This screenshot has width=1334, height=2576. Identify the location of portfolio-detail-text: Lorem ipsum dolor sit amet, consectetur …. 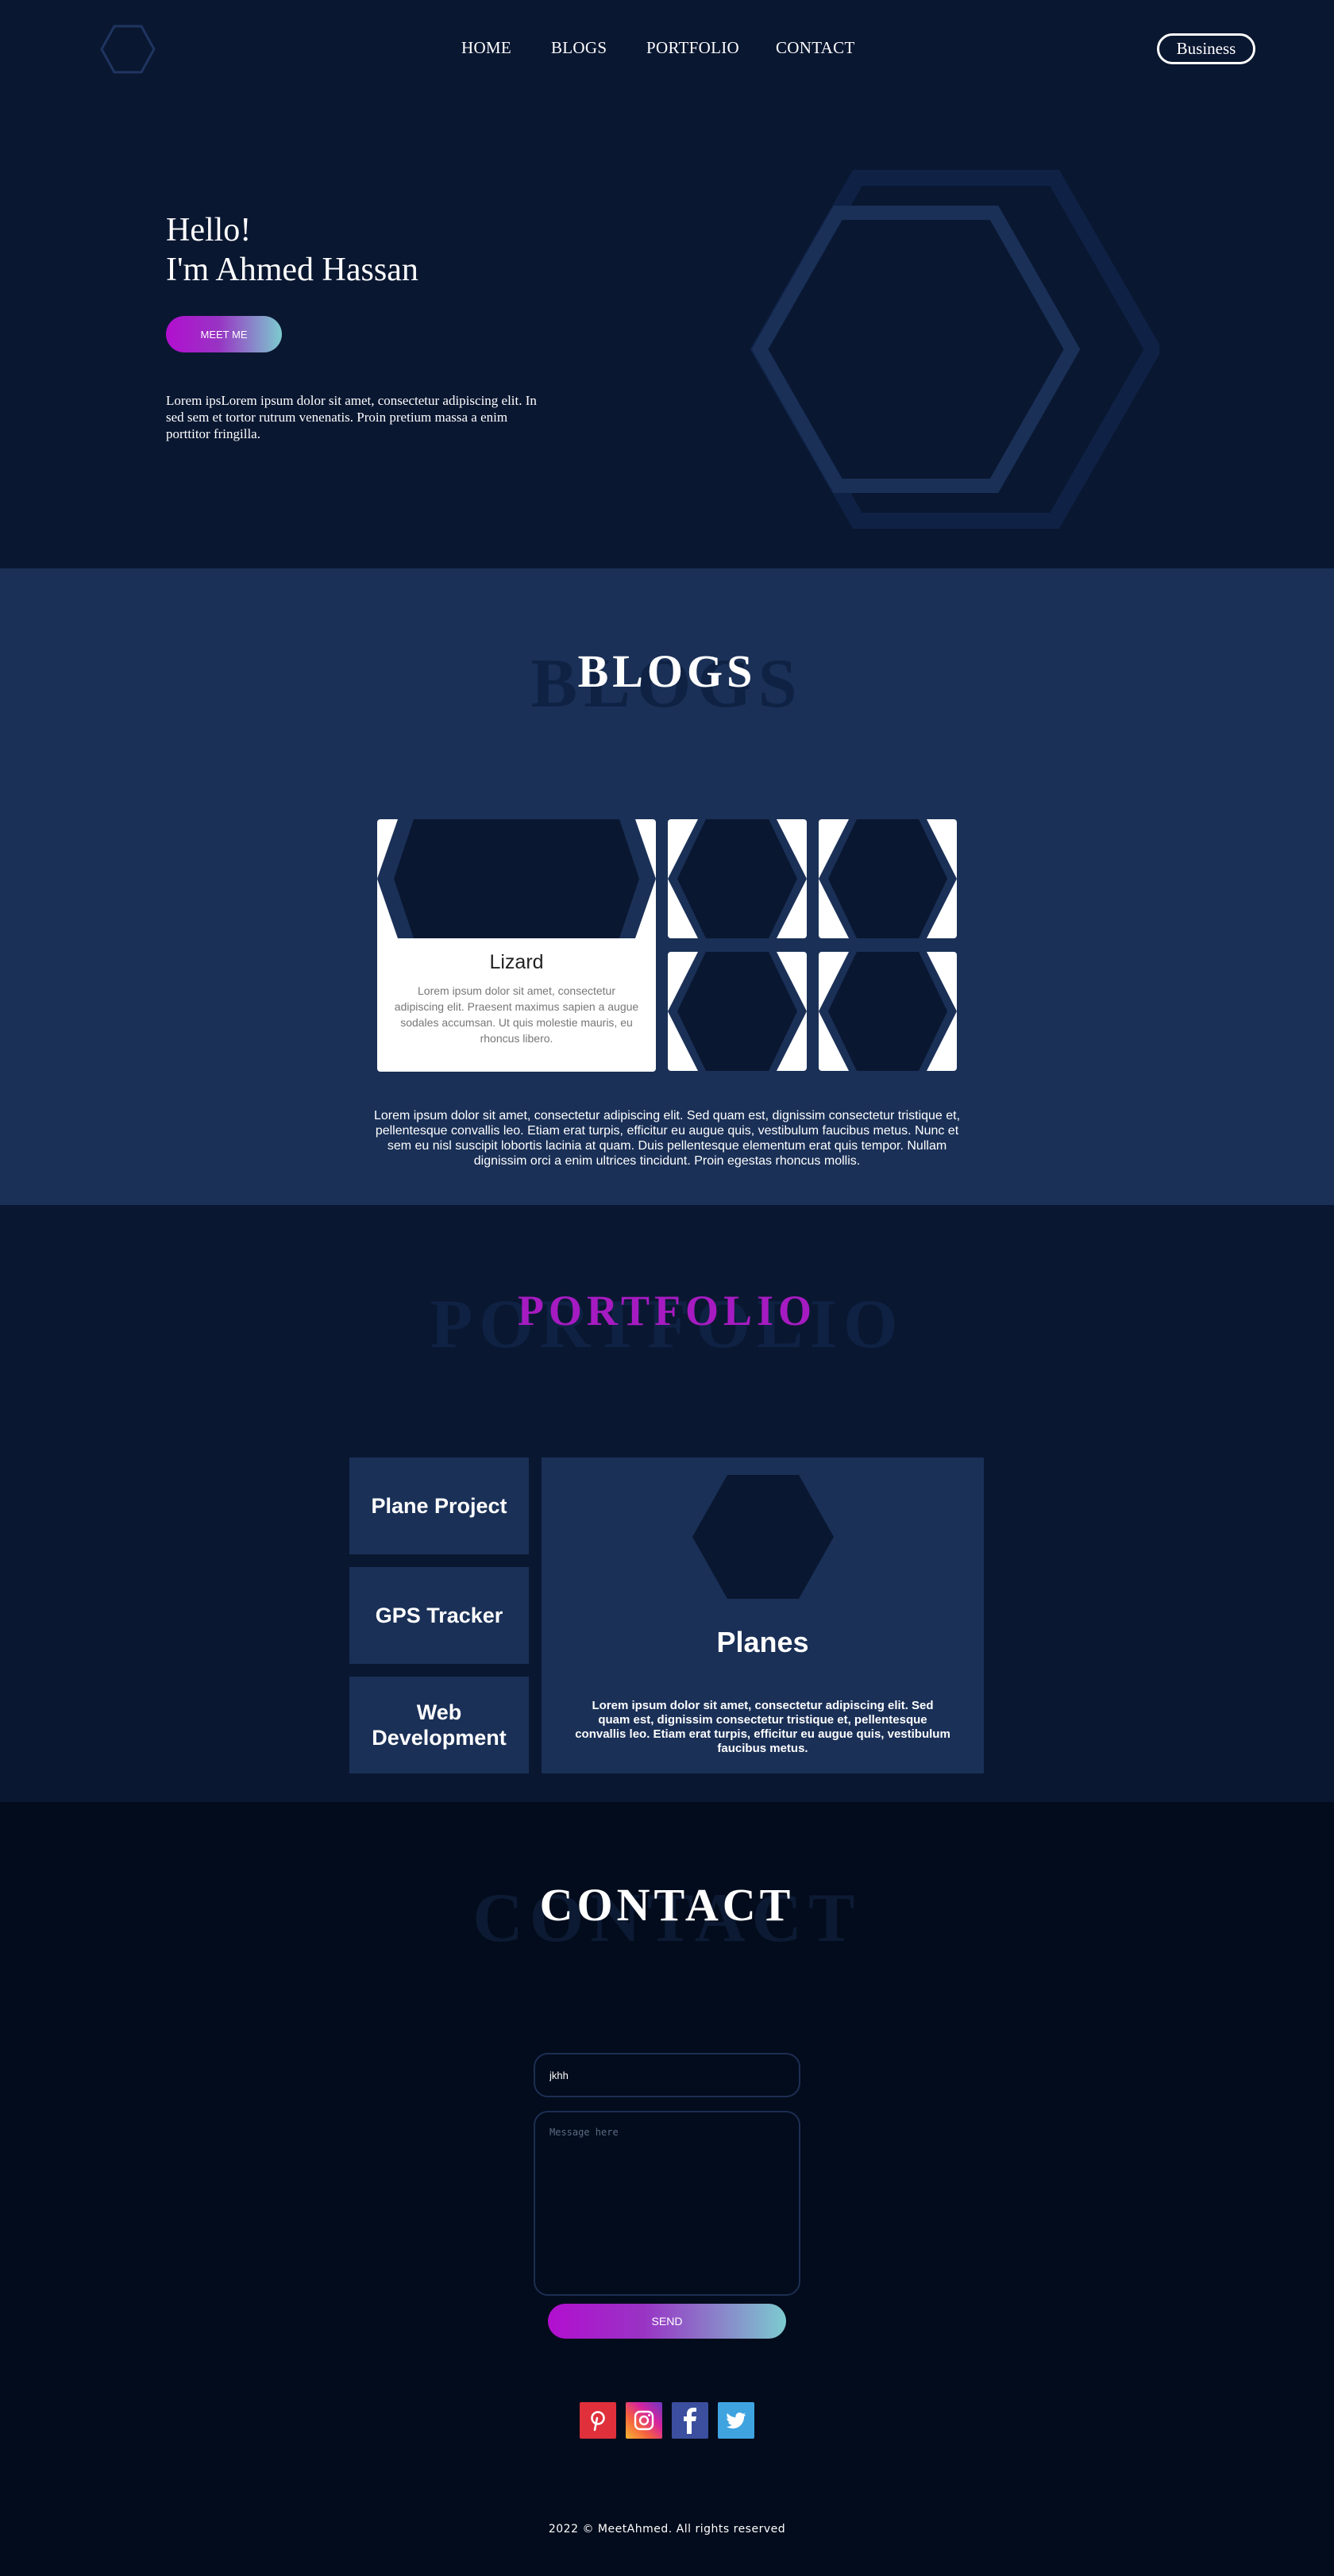
(762, 1727).